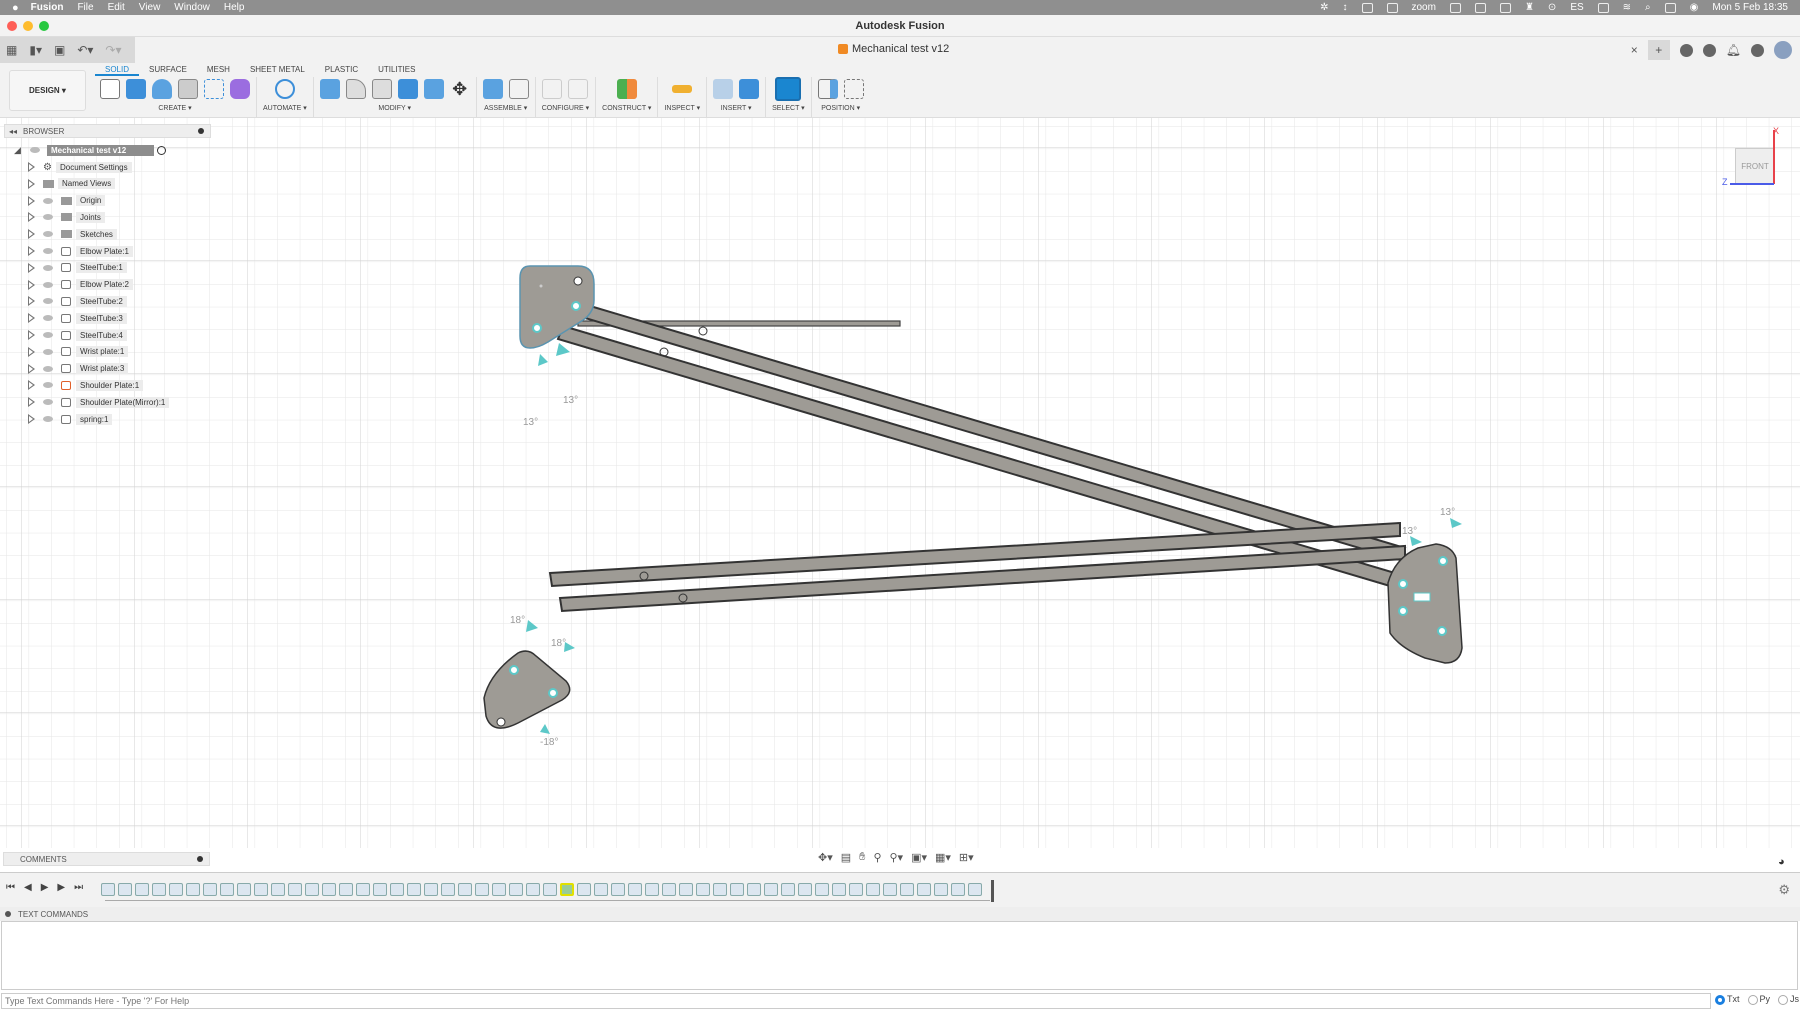  What do you see at coordinates (94, 167) in the screenshot?
I see `tree-item-label: Document Settings` at bounding box center [94, 167].